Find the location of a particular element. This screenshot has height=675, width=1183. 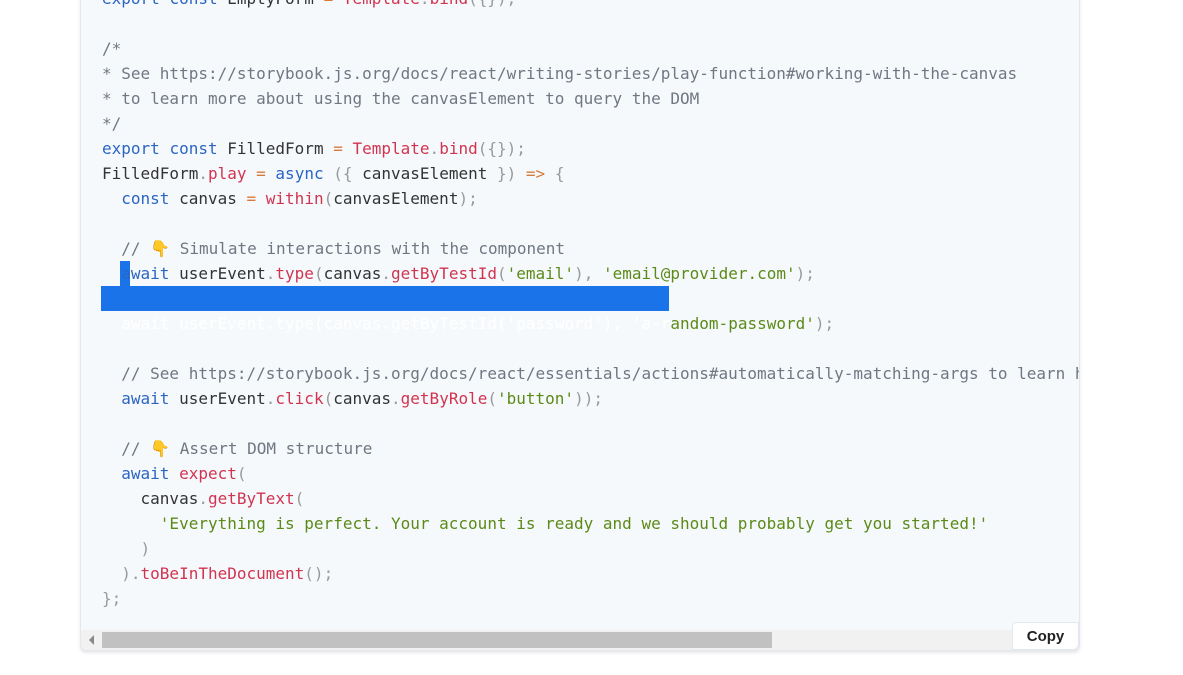

code-token: export is located at coordinates (131, 4).